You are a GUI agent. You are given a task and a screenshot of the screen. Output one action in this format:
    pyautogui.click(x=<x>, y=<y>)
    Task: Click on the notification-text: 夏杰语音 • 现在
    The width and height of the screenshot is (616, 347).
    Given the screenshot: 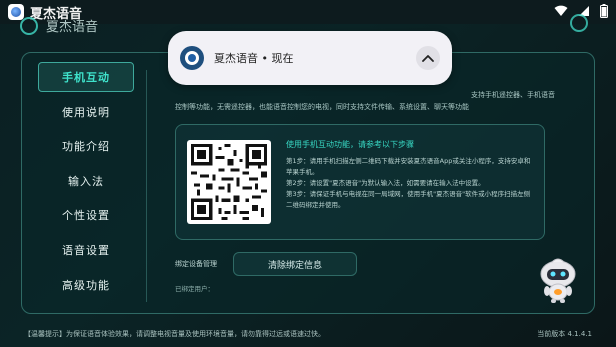 What is the action you would take?
    pyautogui.click(x=254, y=58)
    